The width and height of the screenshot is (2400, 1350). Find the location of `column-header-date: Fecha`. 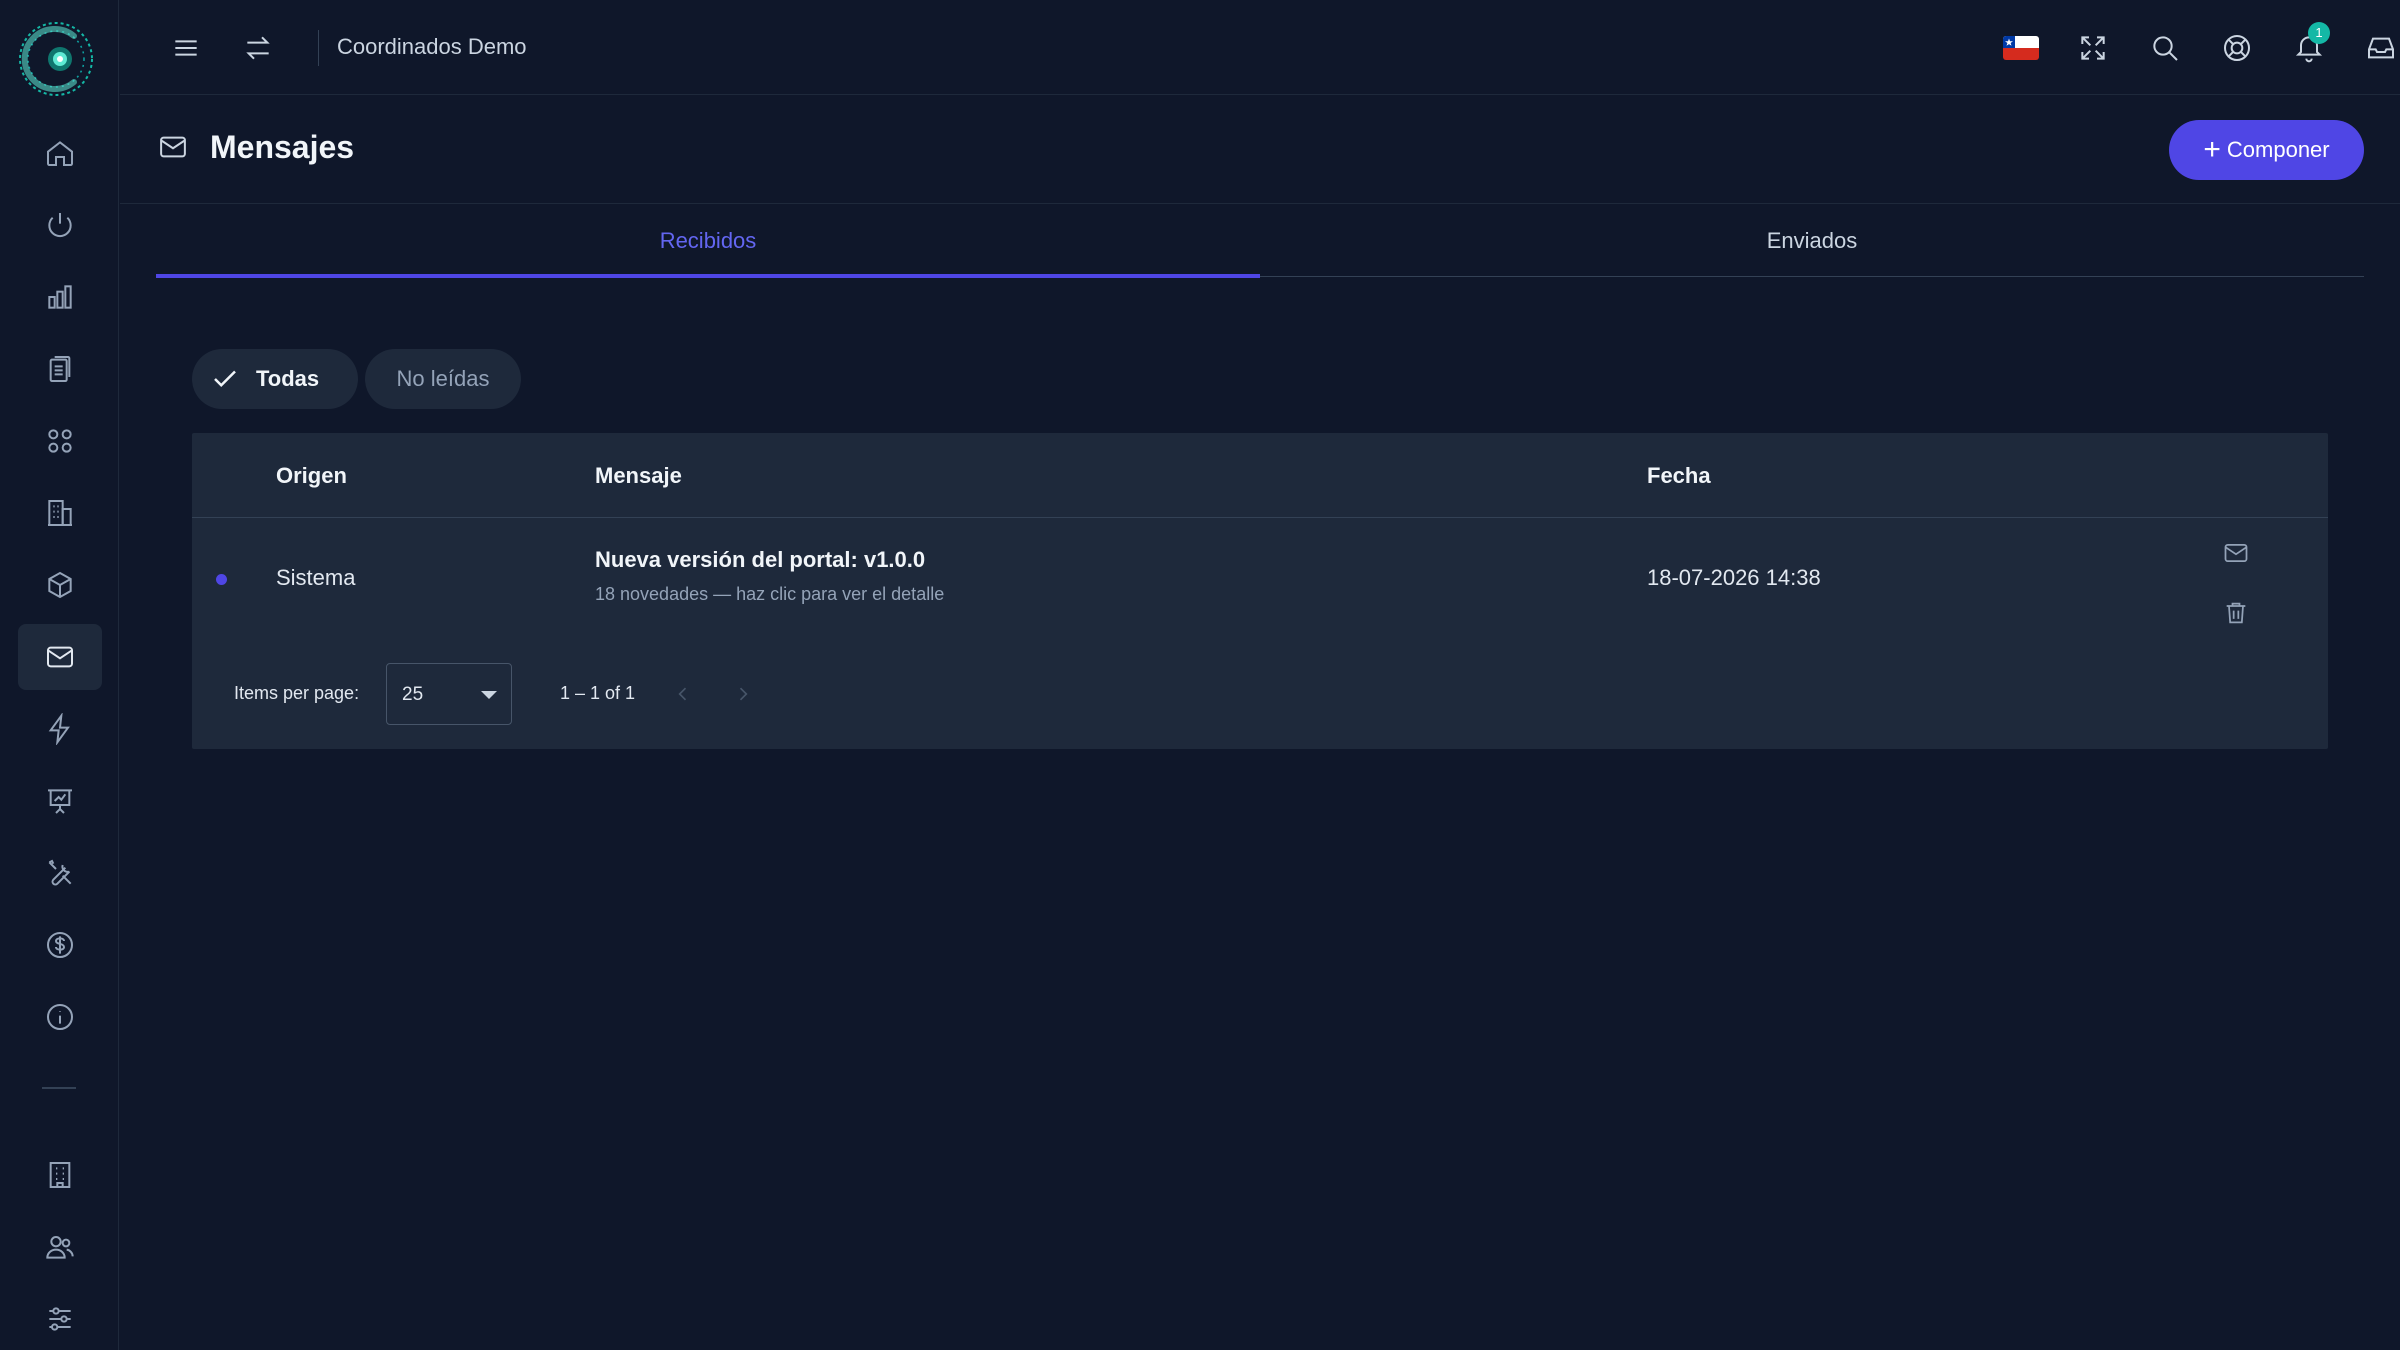

column-header-date: Fecha is located at coordinates (1679, 476).